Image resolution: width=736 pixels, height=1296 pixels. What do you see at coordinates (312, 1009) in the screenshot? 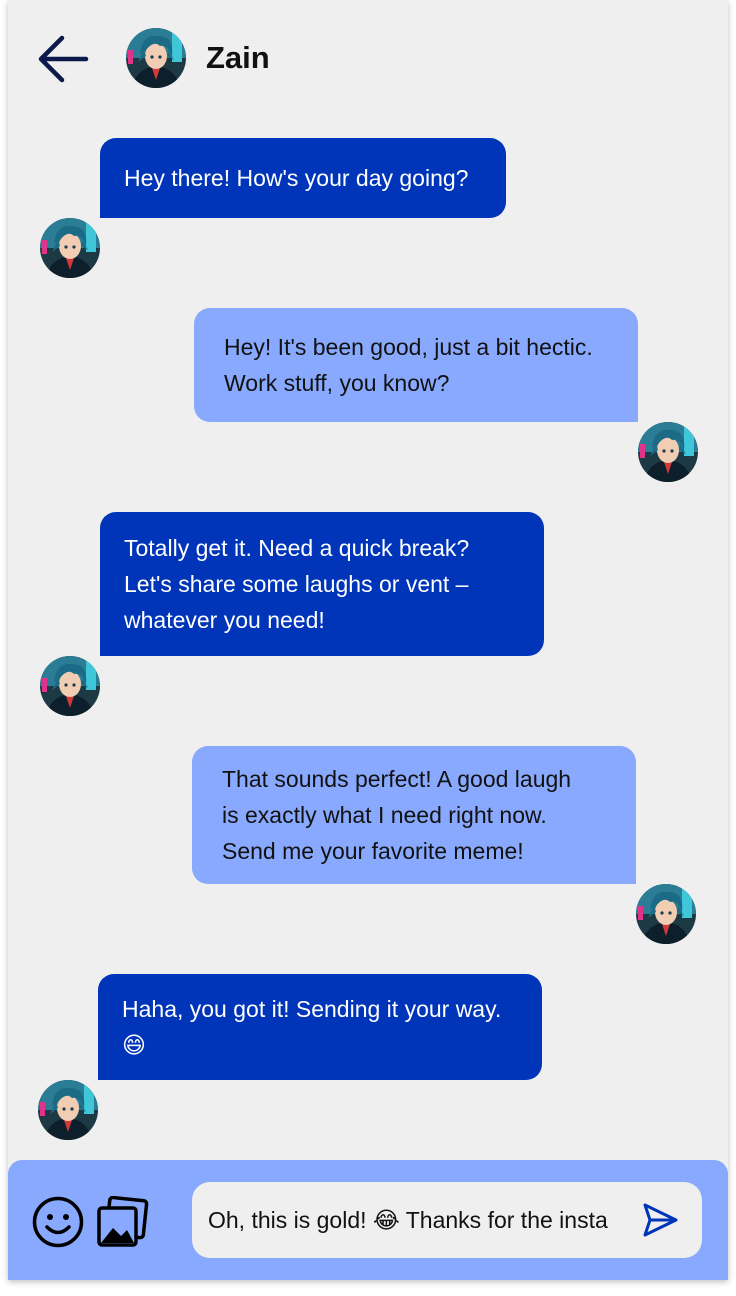
I see `message-text: Haha, you got it! Sending it your way.` at bounding box center [312, 1009].